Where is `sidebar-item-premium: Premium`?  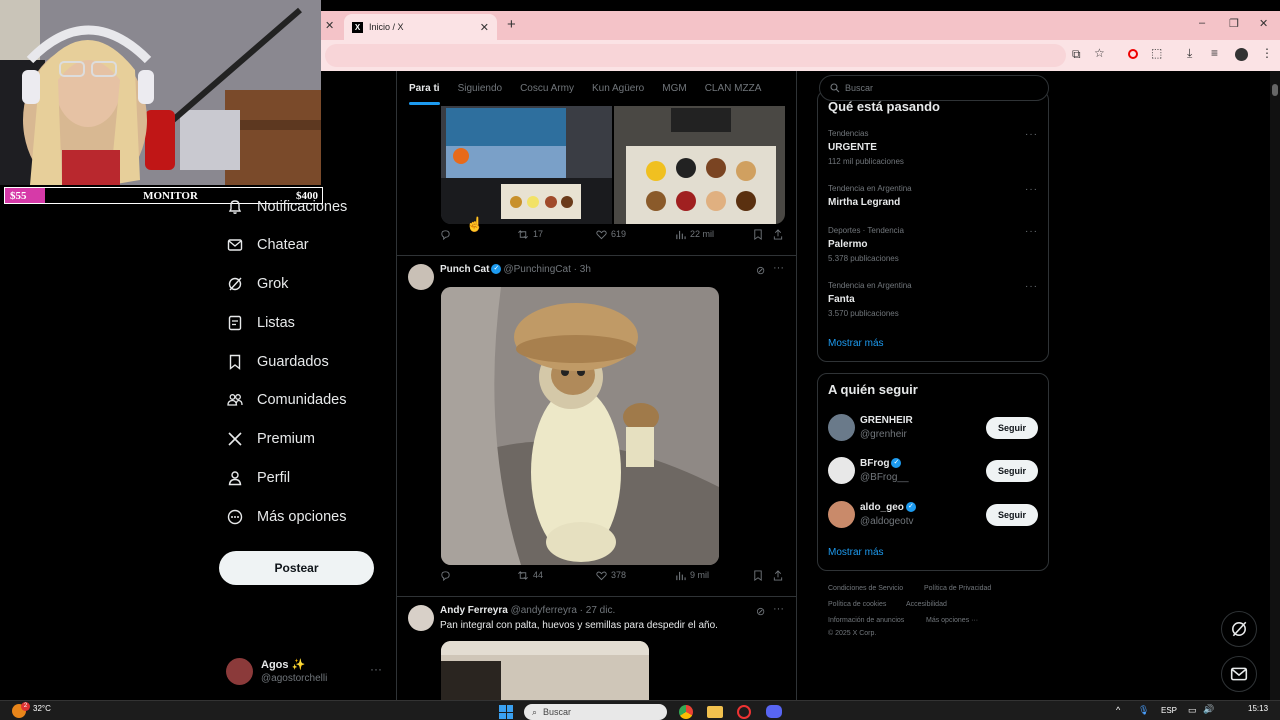 sidebar-item-premium: Premium is located at coordinates (270, 439).